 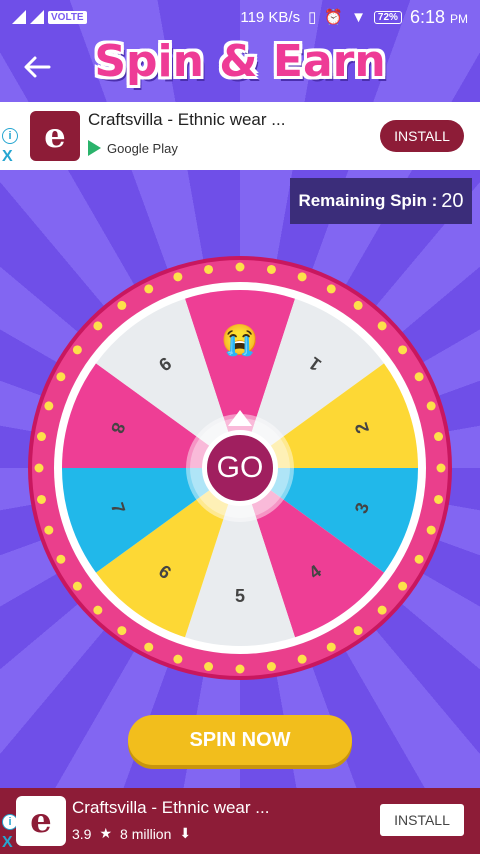 I want to click on status-right: 119 KB/s ▯ ⏰ ▼ 72% 6:18 PM, so click(x=354, y=17).